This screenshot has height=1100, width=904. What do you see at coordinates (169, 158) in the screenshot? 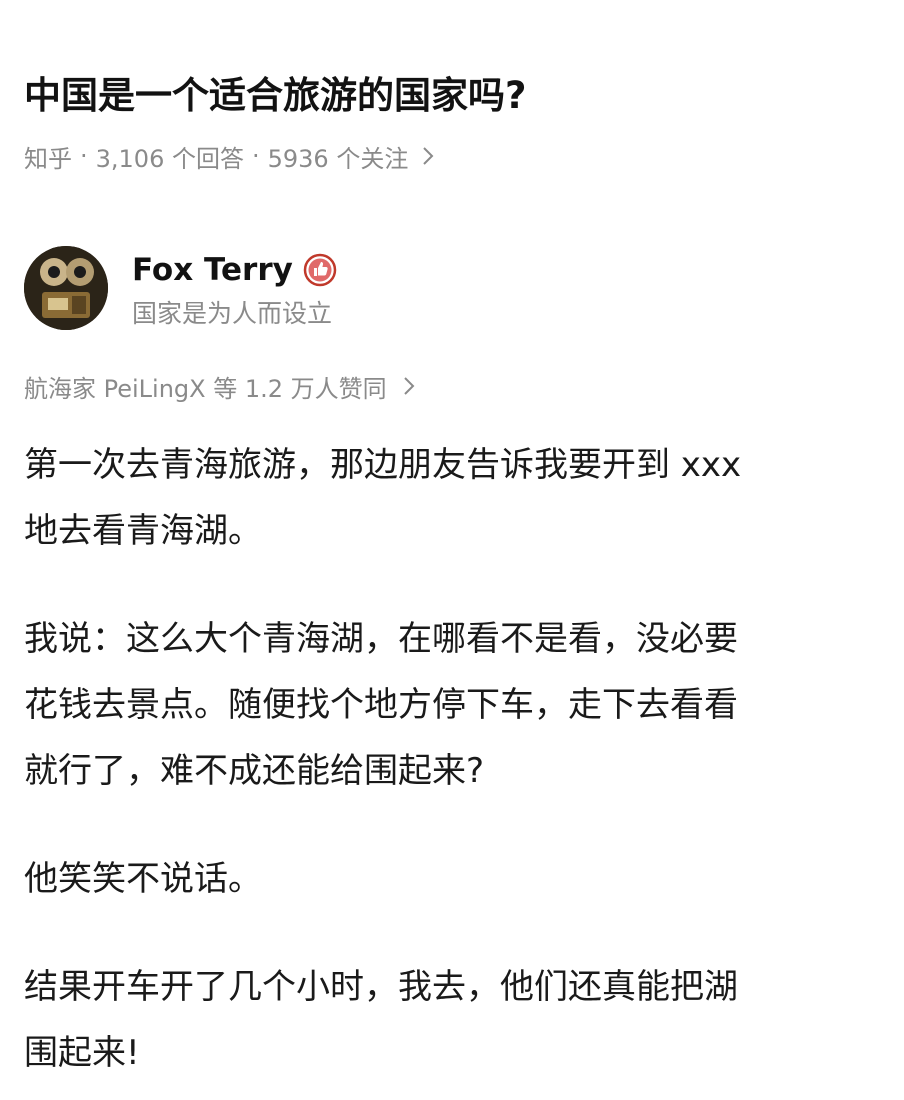
I see `answer-count: 3,106 个回答` at bounding box center [169, 158].